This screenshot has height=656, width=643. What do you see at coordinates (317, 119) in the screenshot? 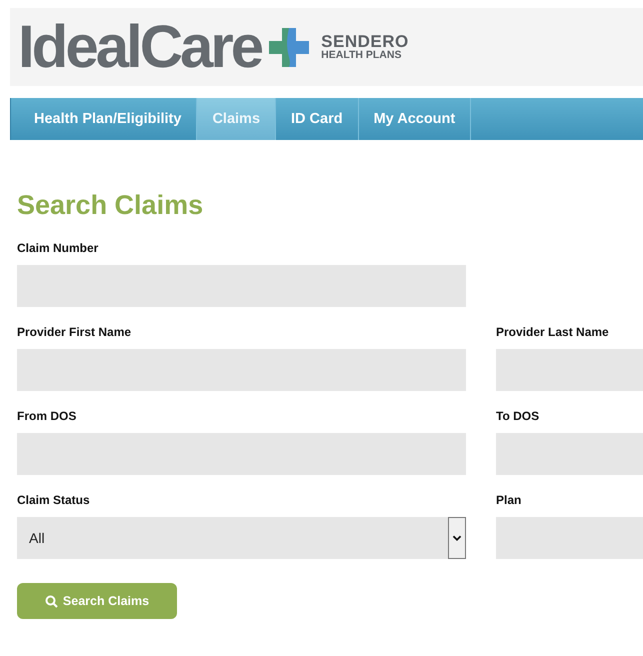
I see `nav-tab: ID Card` at bounding box center [317, 119].